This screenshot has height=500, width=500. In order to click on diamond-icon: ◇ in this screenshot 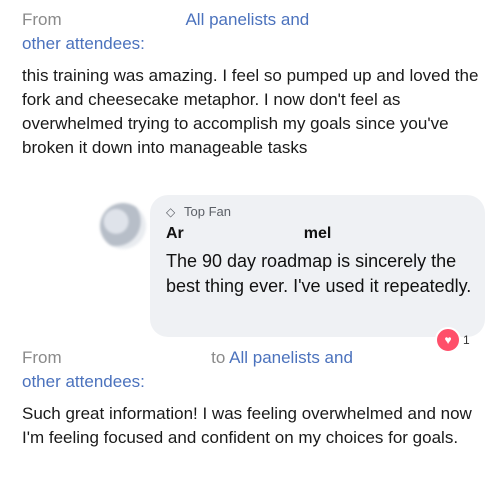, I will do `click(171, 212)`.